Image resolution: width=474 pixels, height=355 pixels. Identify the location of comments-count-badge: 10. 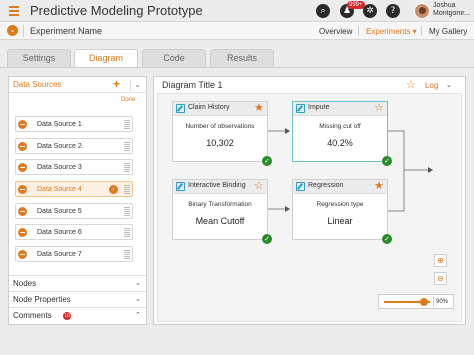
(67, 316).